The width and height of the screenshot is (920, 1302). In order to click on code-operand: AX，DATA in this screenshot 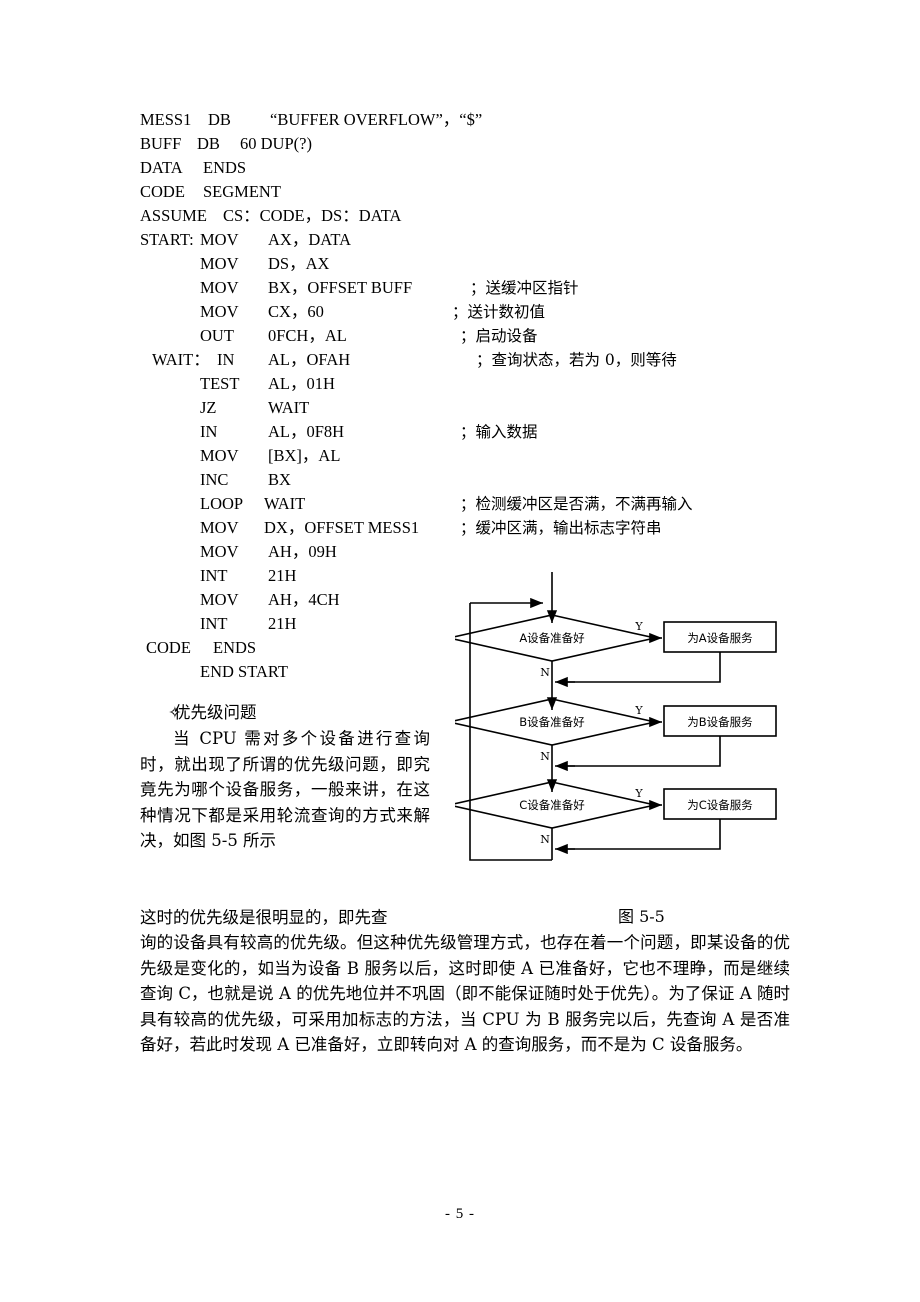, I will do `click(310, 239)`.